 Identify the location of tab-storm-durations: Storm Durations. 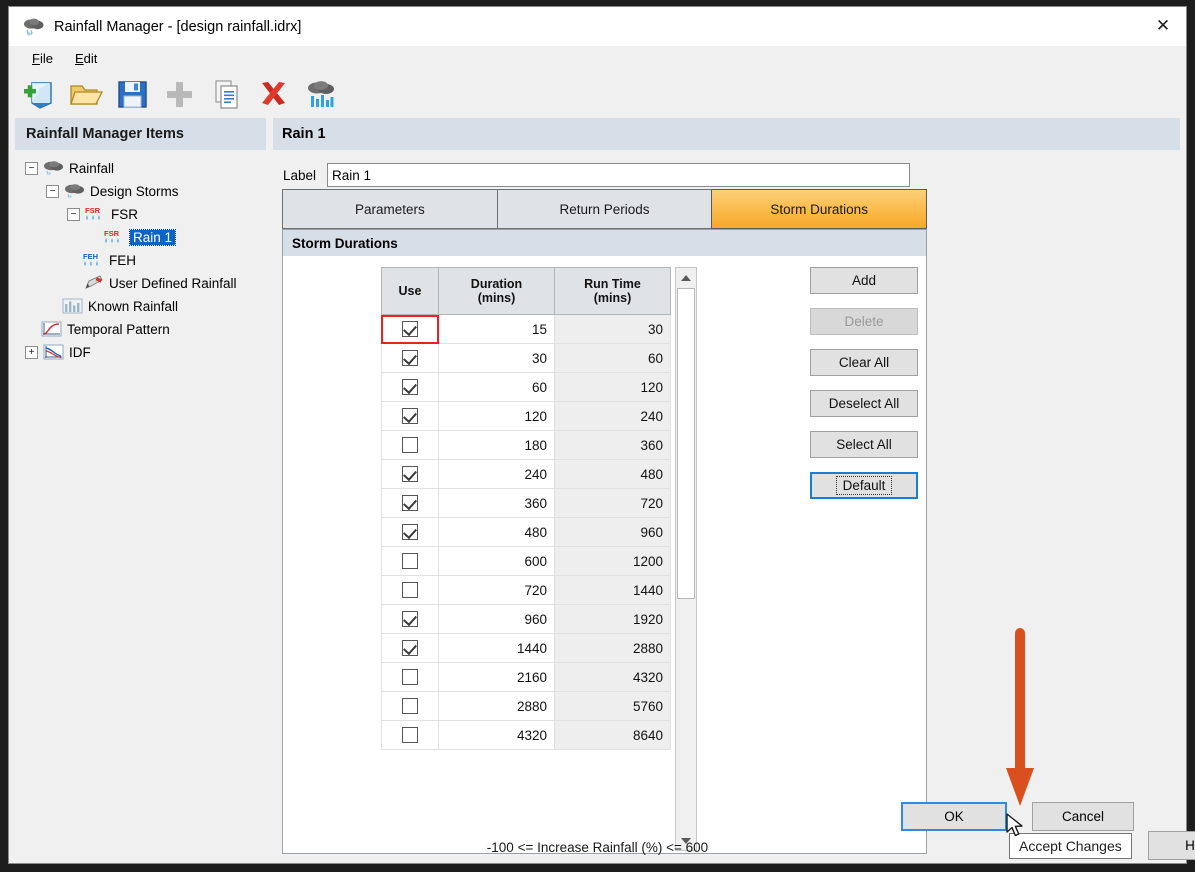
(819, 209).